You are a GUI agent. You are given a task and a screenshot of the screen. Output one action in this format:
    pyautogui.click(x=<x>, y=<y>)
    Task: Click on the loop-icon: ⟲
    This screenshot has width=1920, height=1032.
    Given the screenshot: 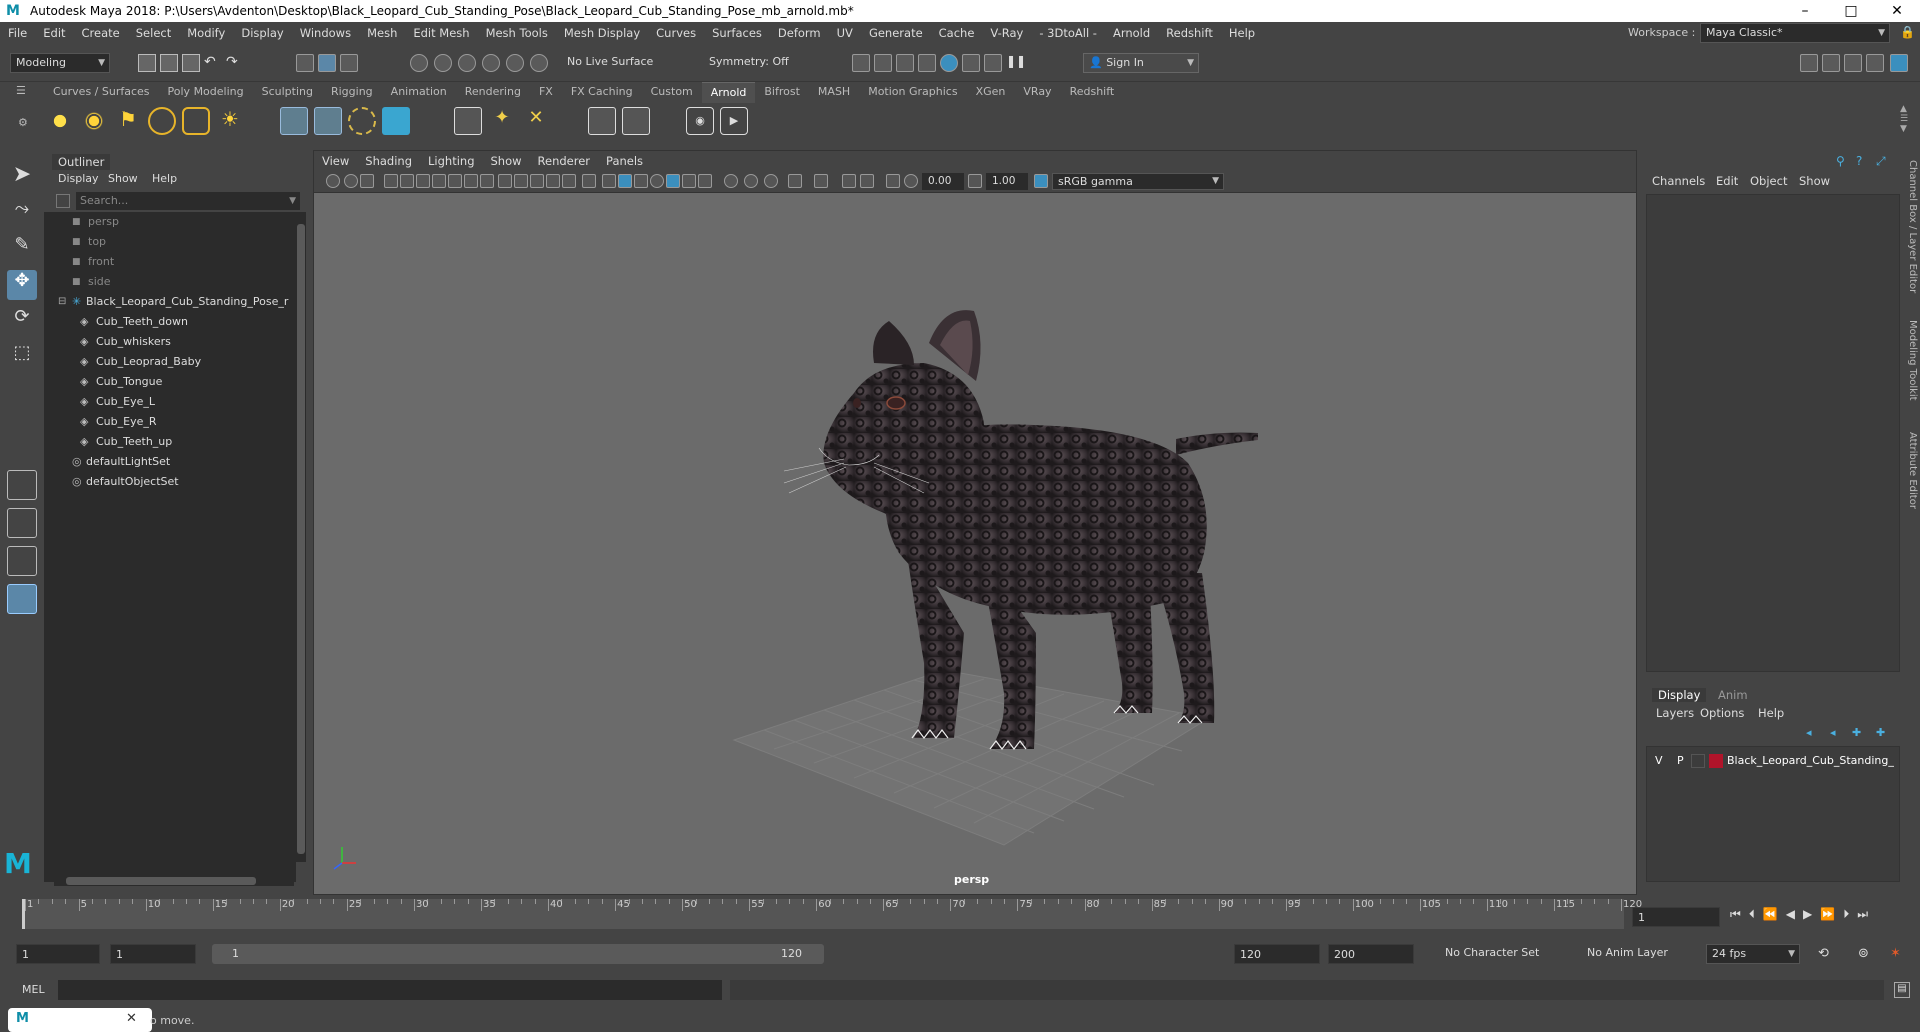 What is the action you would take?
    pyautogui.click(x=1823, y=953)
    